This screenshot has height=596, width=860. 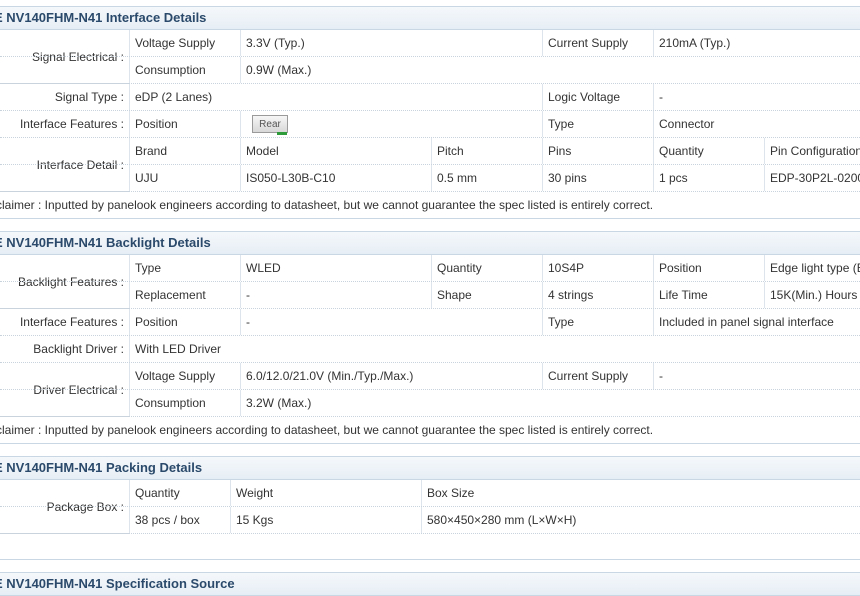 I want to click on pitch-value: 0.5 mm, so click(x=486, y=178).